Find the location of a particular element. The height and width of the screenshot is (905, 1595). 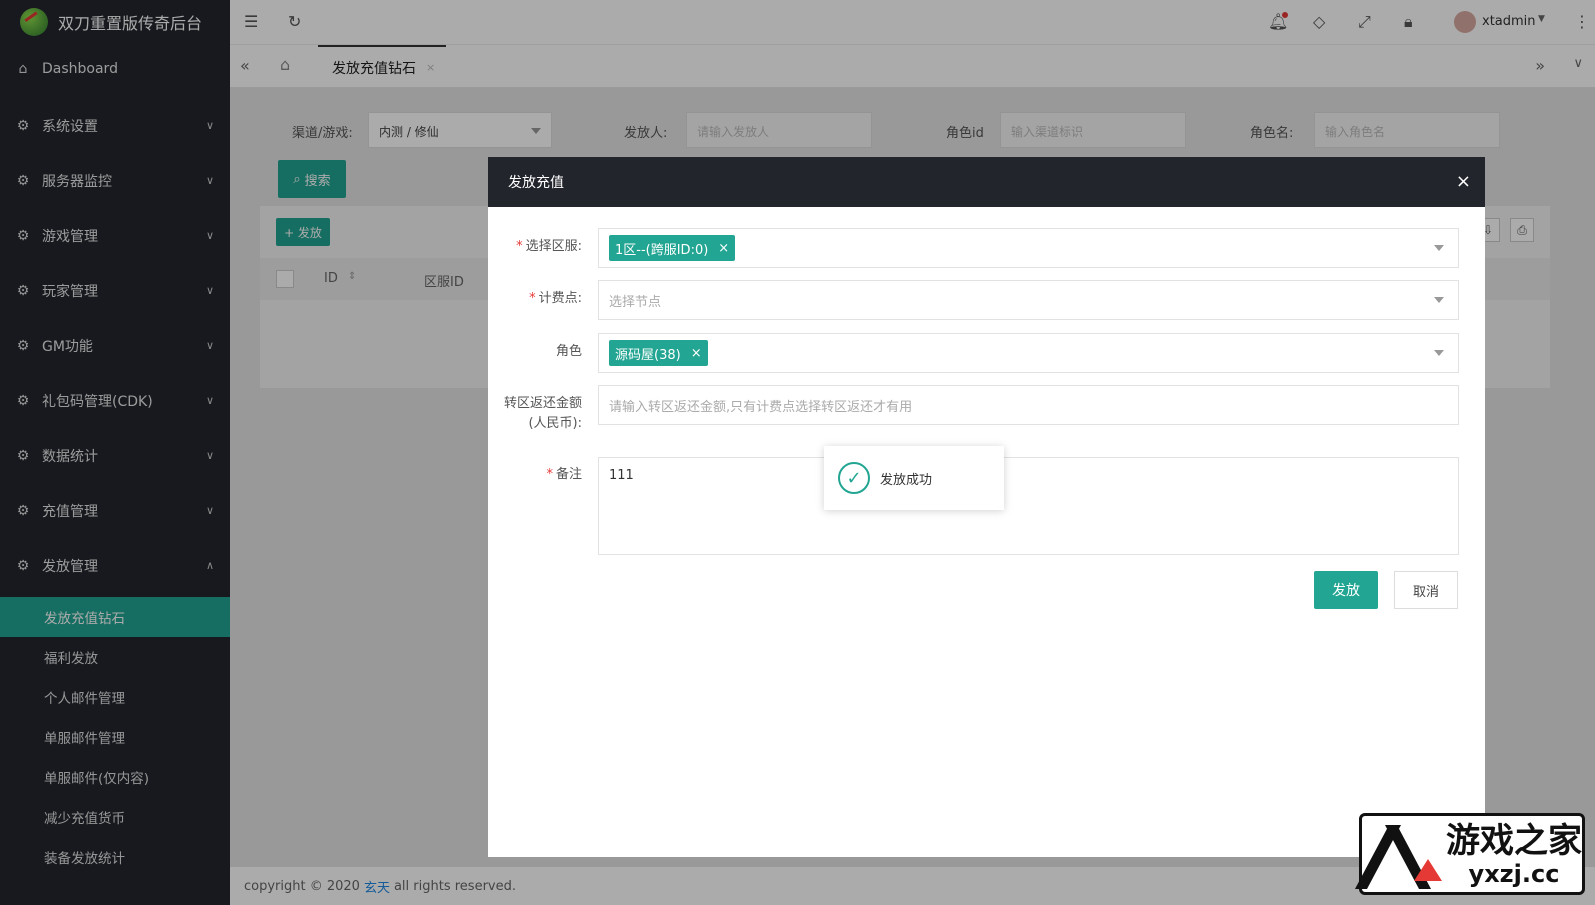

note-label: * 备注 is located at coordinates (564, 474).